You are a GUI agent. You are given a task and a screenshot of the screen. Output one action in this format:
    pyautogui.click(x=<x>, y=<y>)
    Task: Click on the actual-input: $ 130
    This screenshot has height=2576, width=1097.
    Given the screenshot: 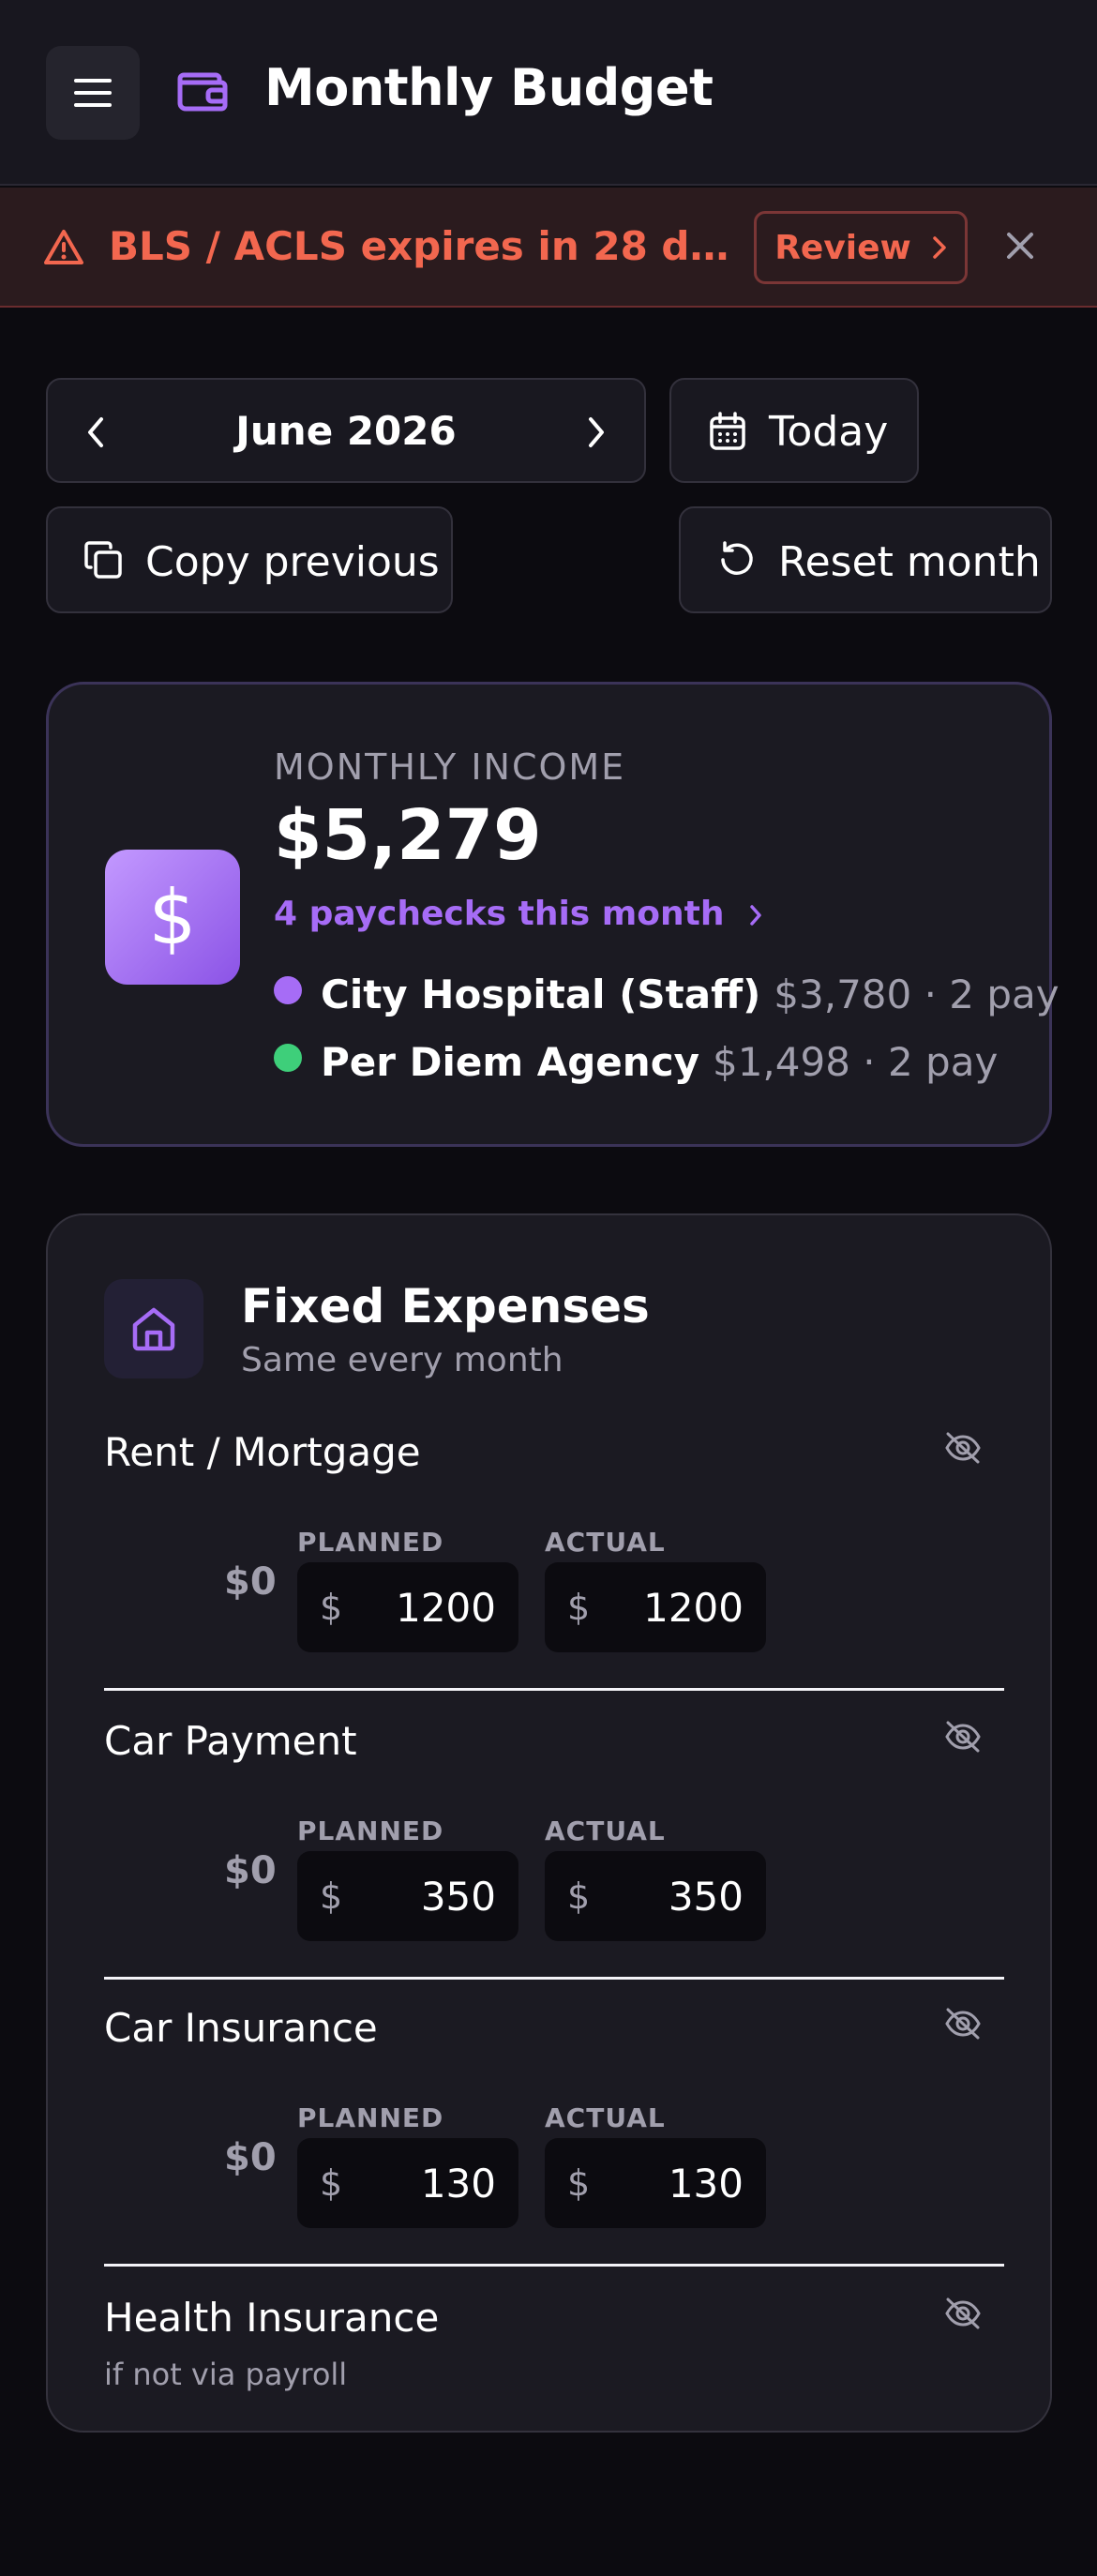 What is the action you would take?
    pyautogui.click(x=656, y=2183)
    